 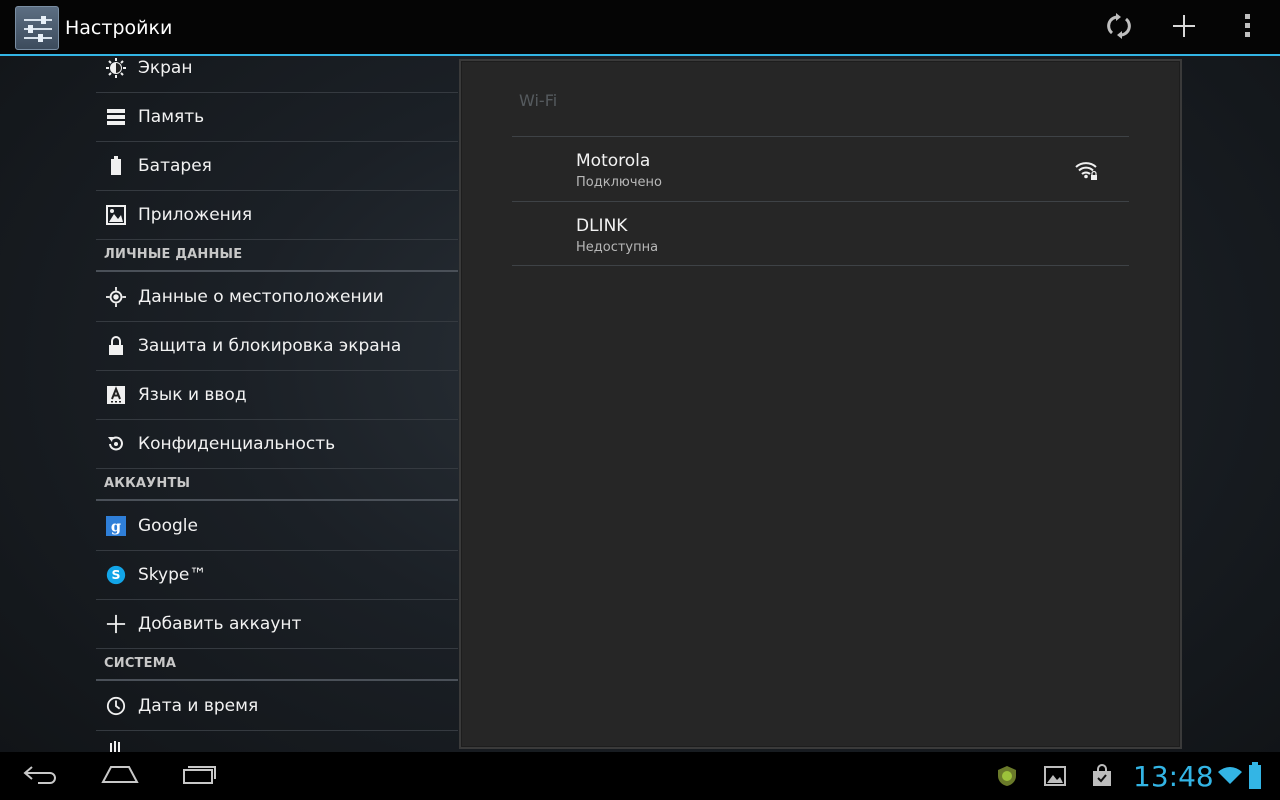 What do you see at coordinates (116, 68) in the screenshot?
I see `brightness-icon` at bounding box center [116, 68].